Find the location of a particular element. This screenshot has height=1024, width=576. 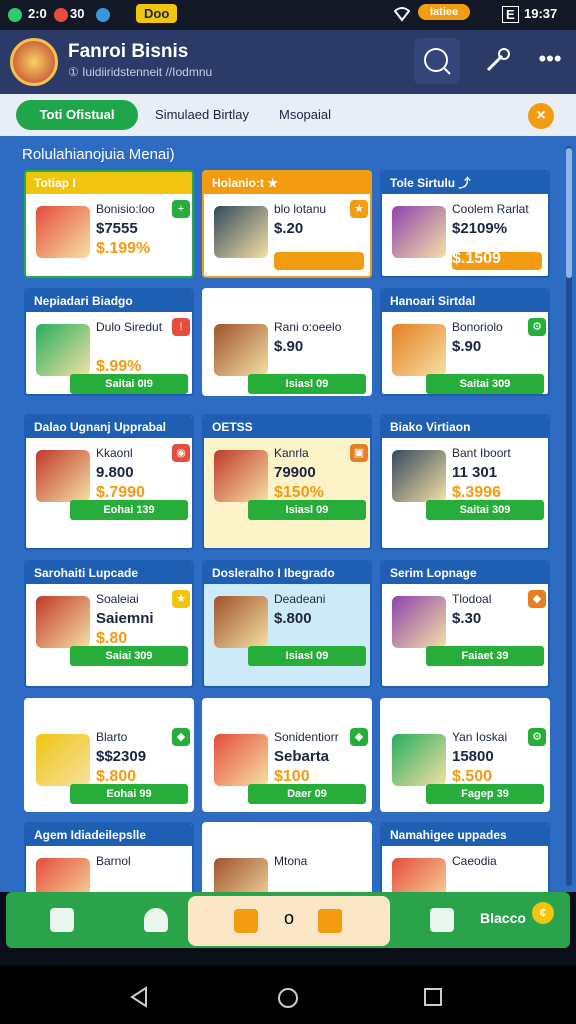

buy-button: Eohai 99 is located at coordinates (129, 794).